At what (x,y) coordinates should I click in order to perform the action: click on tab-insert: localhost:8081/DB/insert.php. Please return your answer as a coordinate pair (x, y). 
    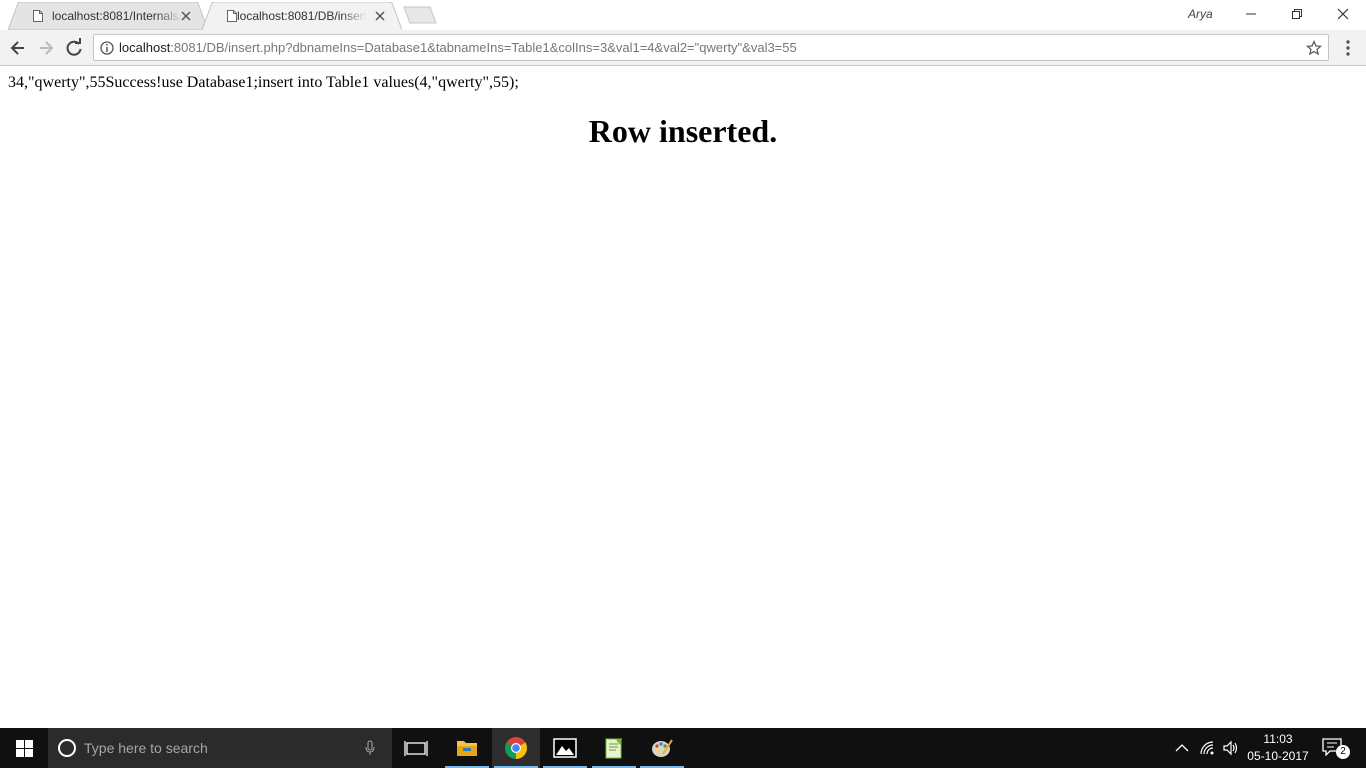
    Looking at the image, I should click on (302, 16).